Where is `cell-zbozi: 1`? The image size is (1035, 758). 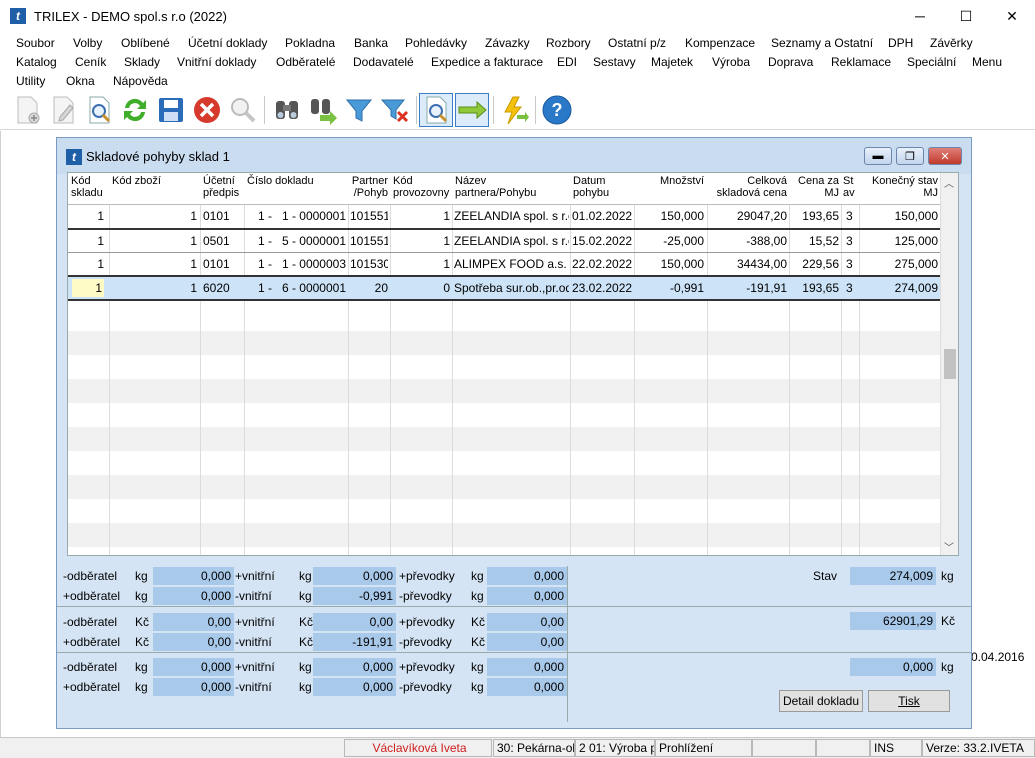
cell-zbozi: 1 is located at coordinates (193, 241).